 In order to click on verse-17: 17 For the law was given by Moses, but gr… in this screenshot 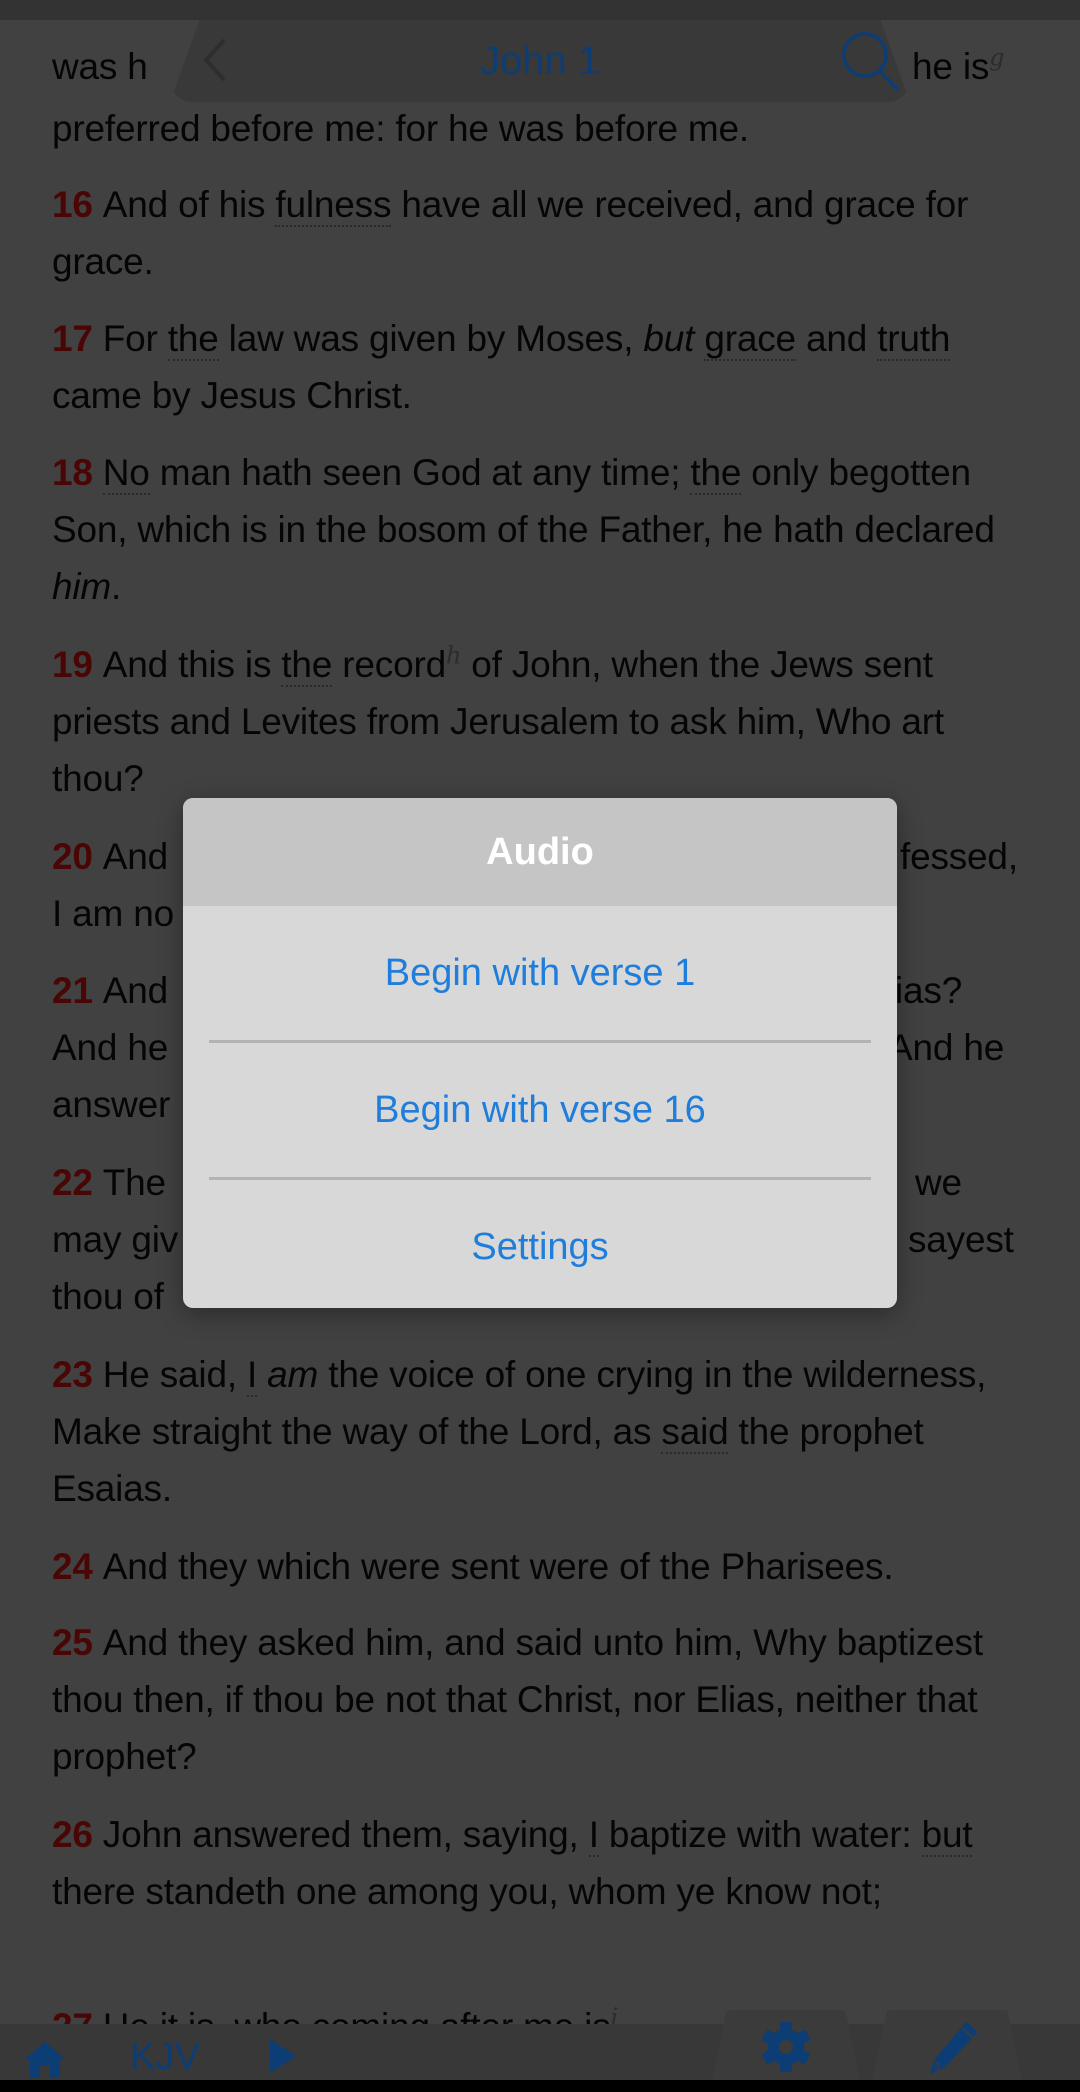, I will do `click(547, 367)`.